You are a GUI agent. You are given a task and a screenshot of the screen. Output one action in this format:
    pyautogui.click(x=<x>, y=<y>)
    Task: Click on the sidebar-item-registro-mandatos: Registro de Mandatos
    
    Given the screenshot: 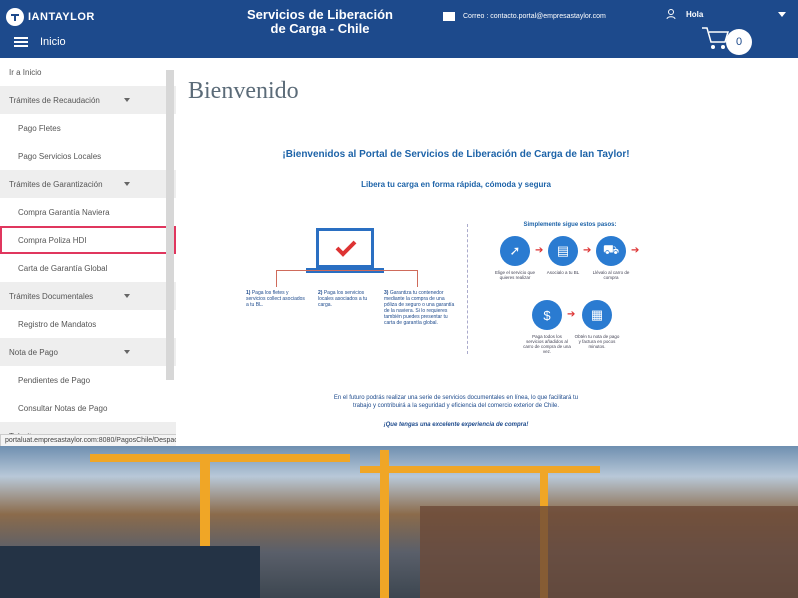 What is the action you would take?
    pyautogui.click(x=88, y=324)
    